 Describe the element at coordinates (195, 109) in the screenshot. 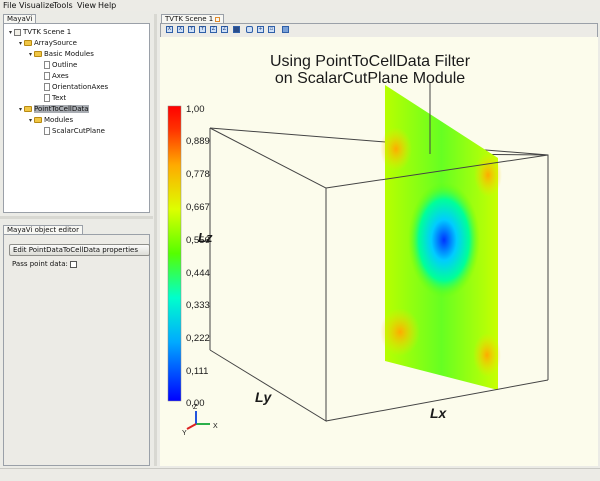

I see `colorbar-tick: 1,00` at that location.